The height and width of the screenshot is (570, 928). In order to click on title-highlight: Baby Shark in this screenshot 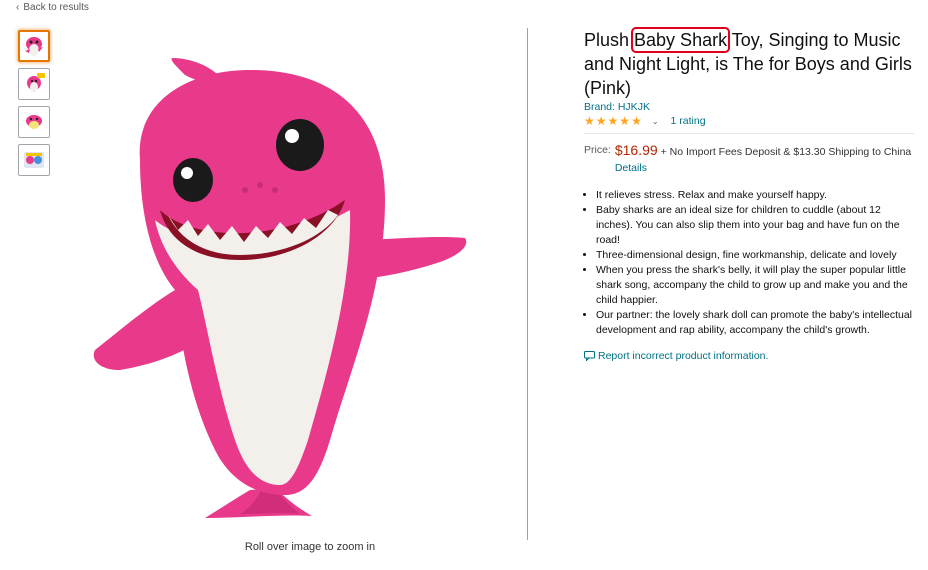, I will do `click(681, 40)`.